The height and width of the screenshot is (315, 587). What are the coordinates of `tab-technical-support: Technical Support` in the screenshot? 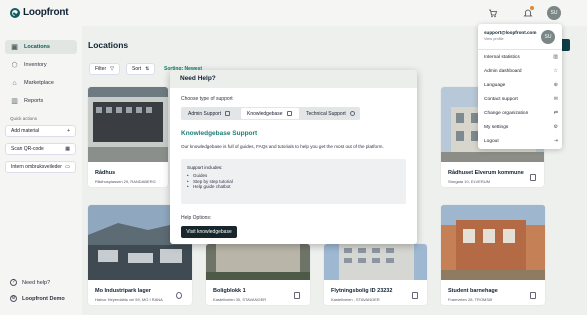 It's located at (329, 113).